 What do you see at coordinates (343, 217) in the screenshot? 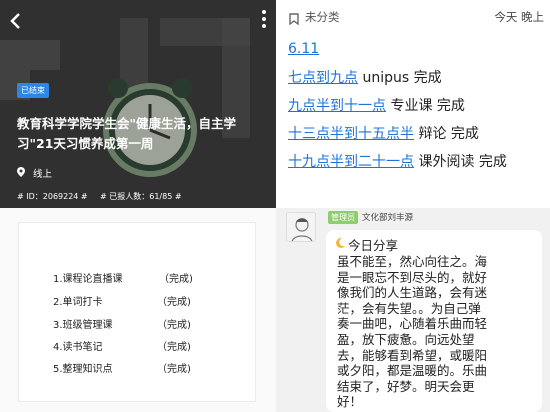
I see `admin-badge: 管理员` at bounding box center [343, 217].